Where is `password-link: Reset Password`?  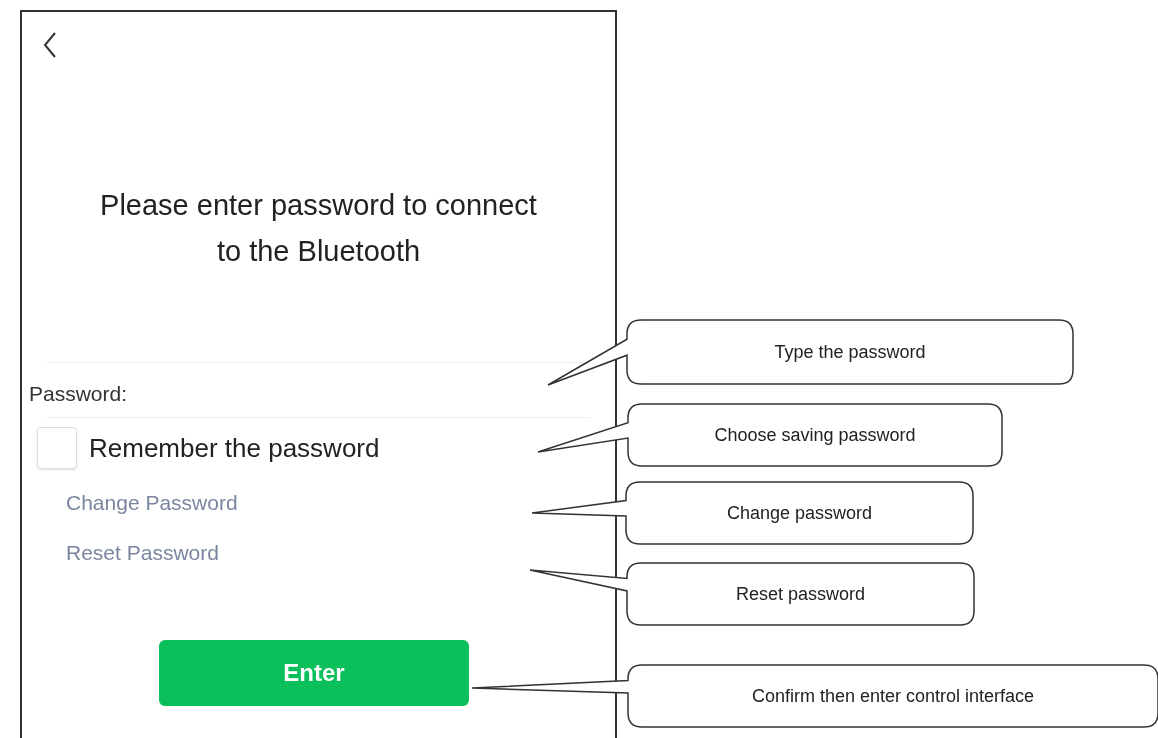 password-link: Reset Password is located at coordinates (142, 553).